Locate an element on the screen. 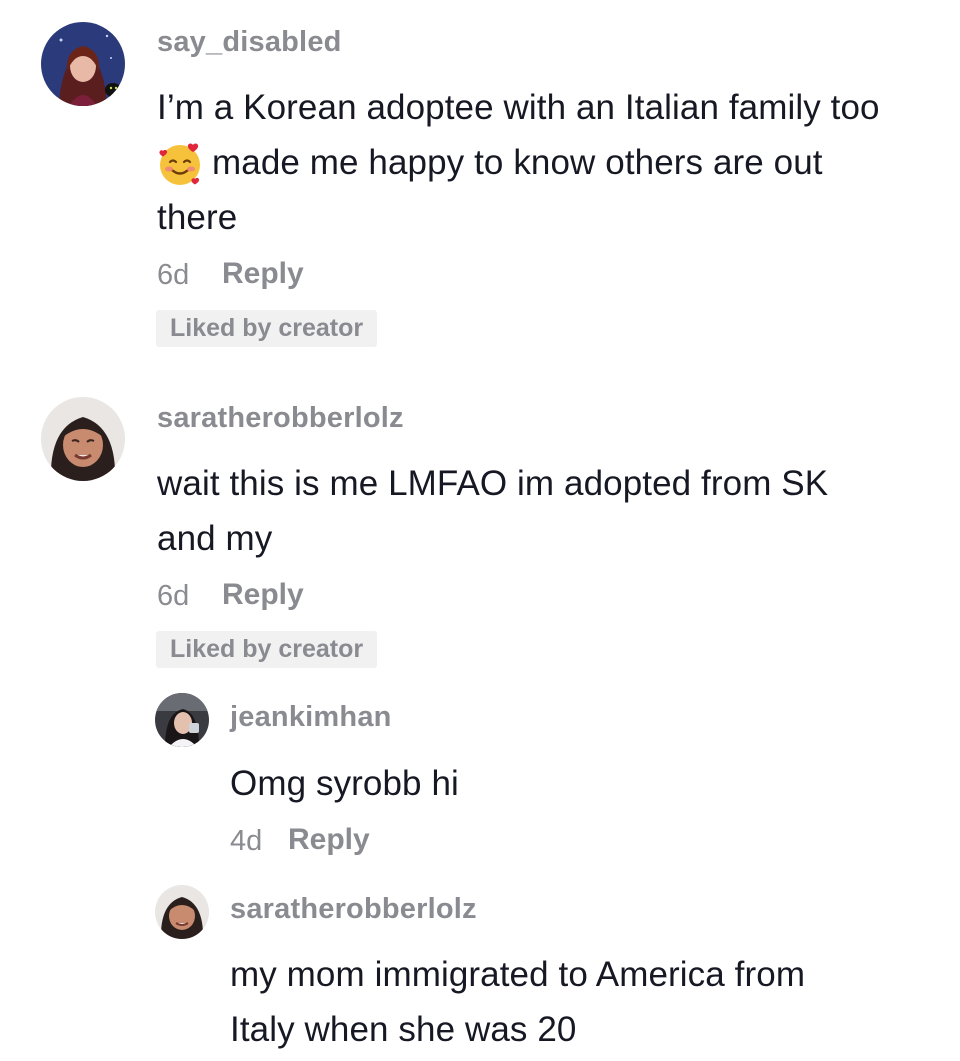  reply-timestamp: 4d is located at coordinates (246, 841).